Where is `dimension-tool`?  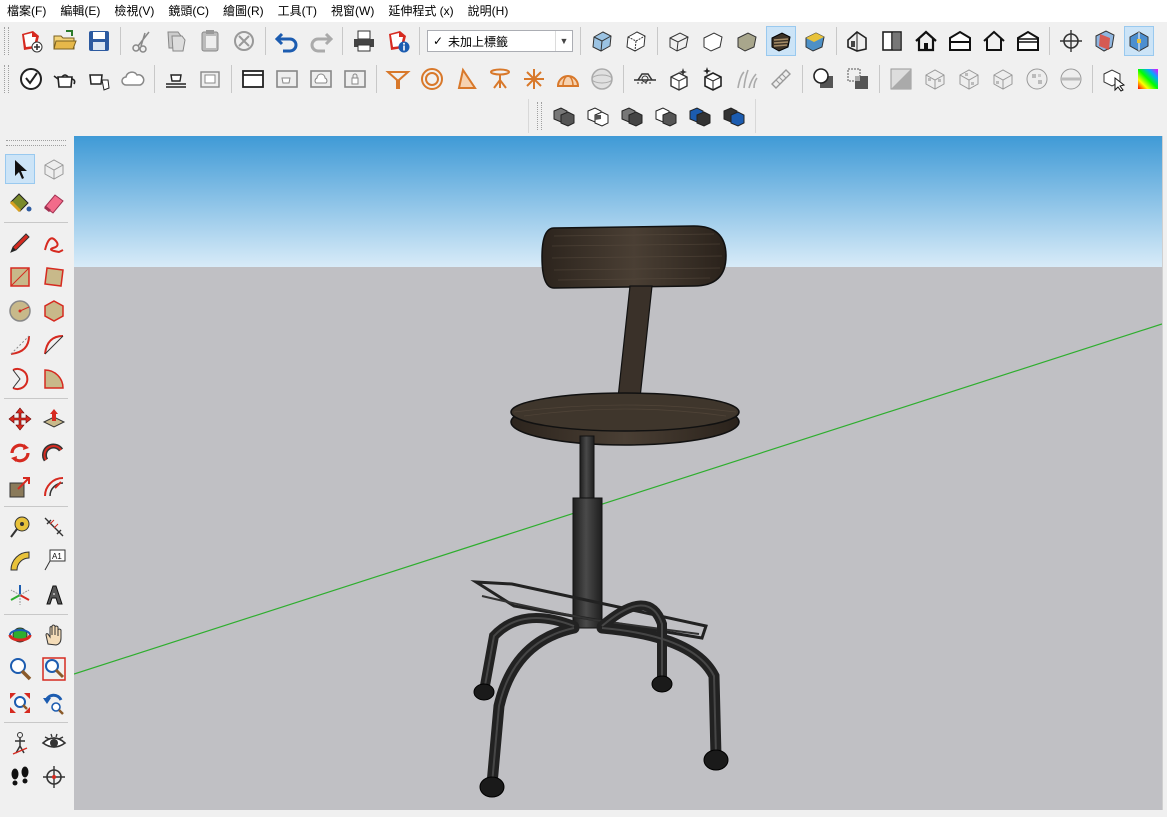 dimension-tool is located at coordinates (54, 527).